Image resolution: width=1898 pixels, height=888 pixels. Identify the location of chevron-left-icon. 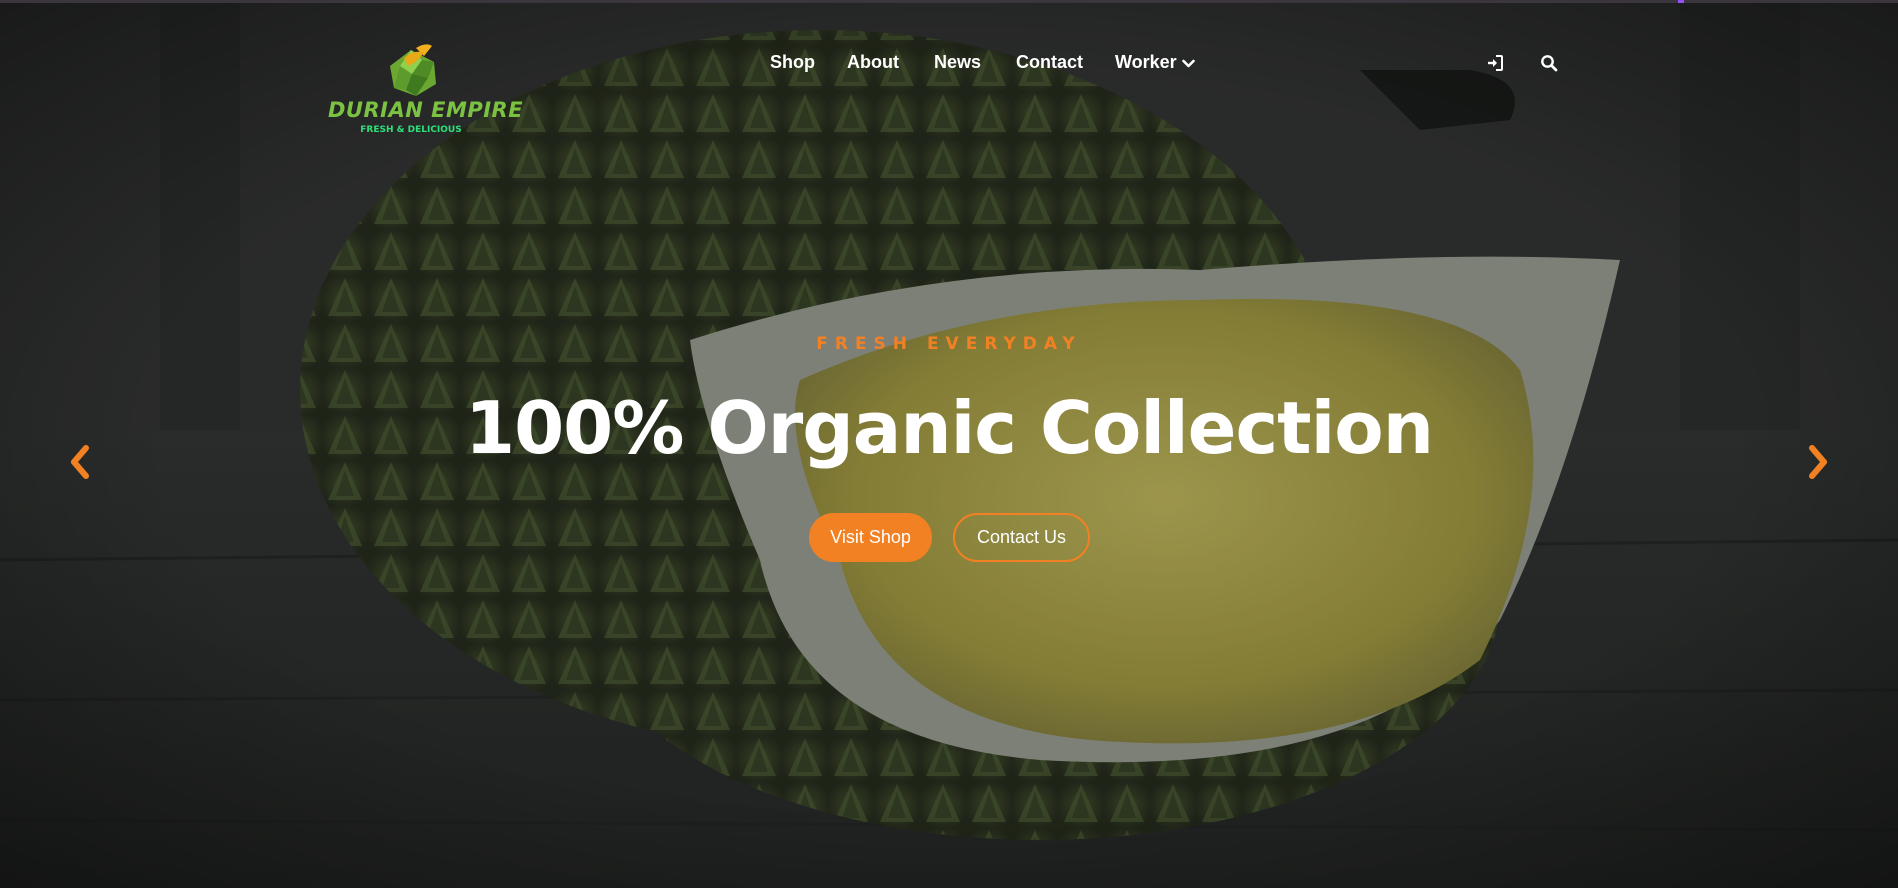
(80, 462).